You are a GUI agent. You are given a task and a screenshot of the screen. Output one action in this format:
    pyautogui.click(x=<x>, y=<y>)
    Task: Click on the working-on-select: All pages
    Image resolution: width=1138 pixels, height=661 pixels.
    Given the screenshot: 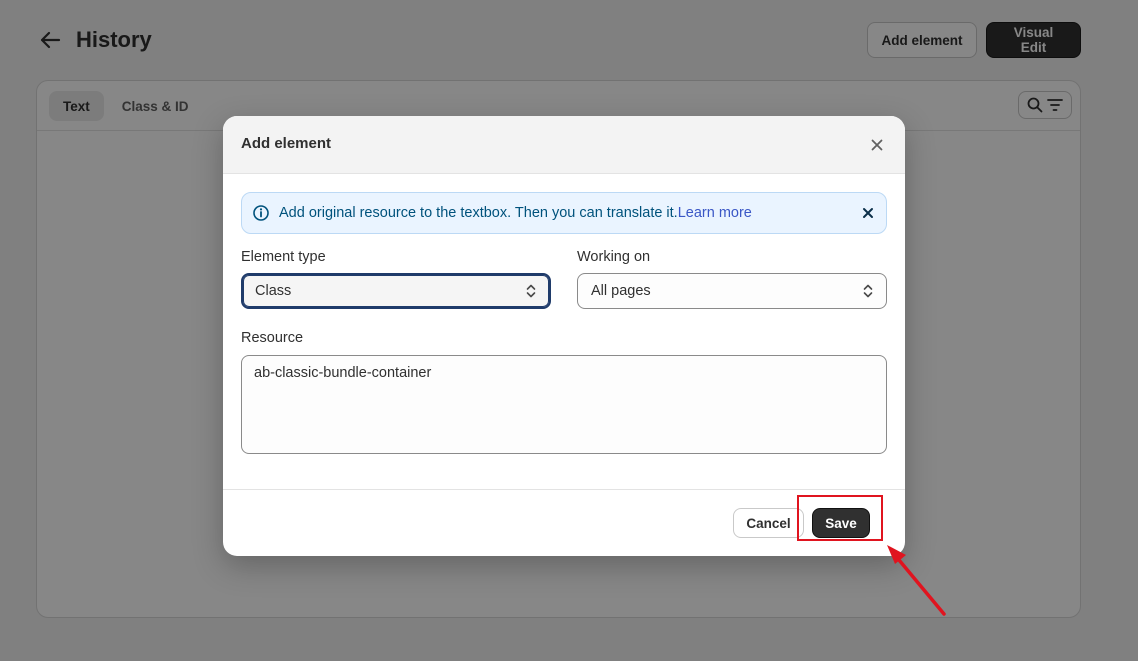 What is the action you would take?
    pyautogui.click(x=732, y=291)
    